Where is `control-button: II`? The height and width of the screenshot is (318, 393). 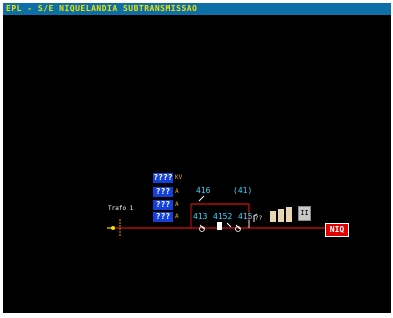 control-button: II is located at coordinates (304, 213).